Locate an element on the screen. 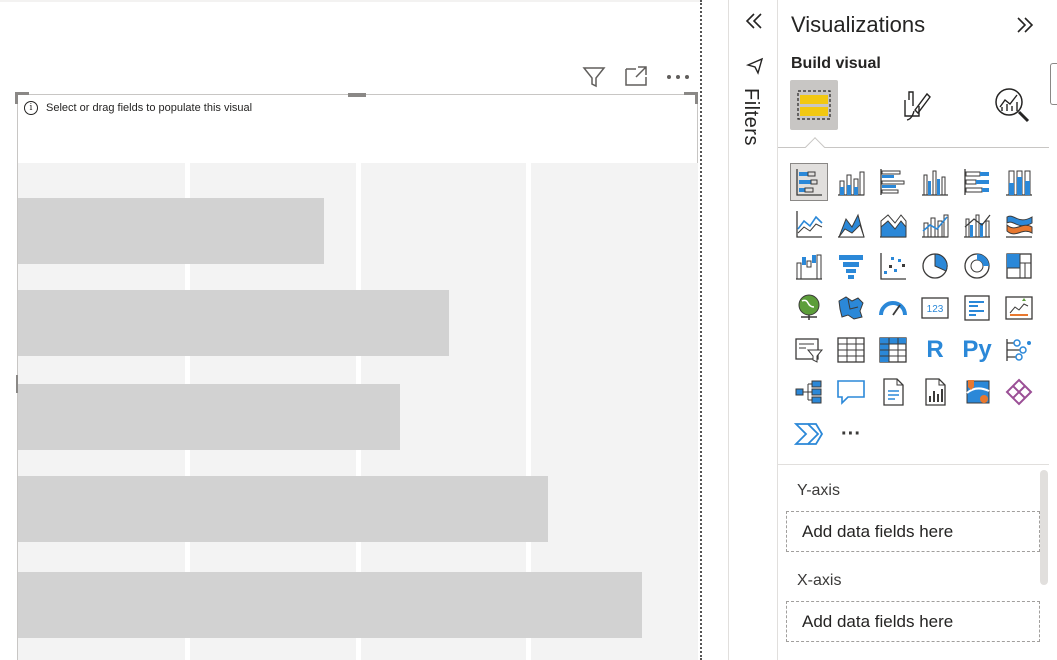 This screenshot has height=660, width=1057. focus-mode-icon is located at coordinates (636, 77).